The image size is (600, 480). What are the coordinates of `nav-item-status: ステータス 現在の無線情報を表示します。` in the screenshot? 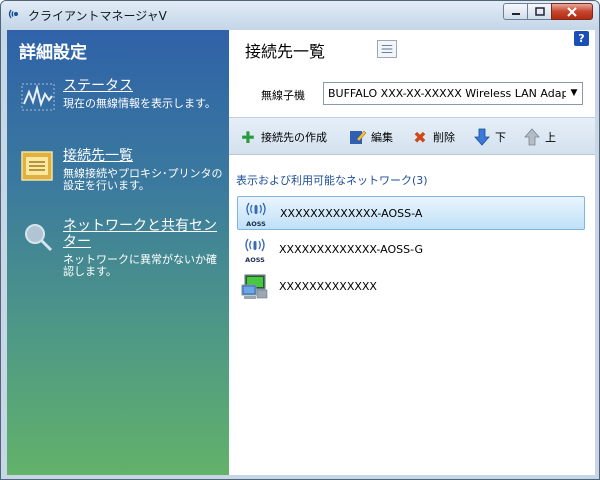 It's located at (121, 103).